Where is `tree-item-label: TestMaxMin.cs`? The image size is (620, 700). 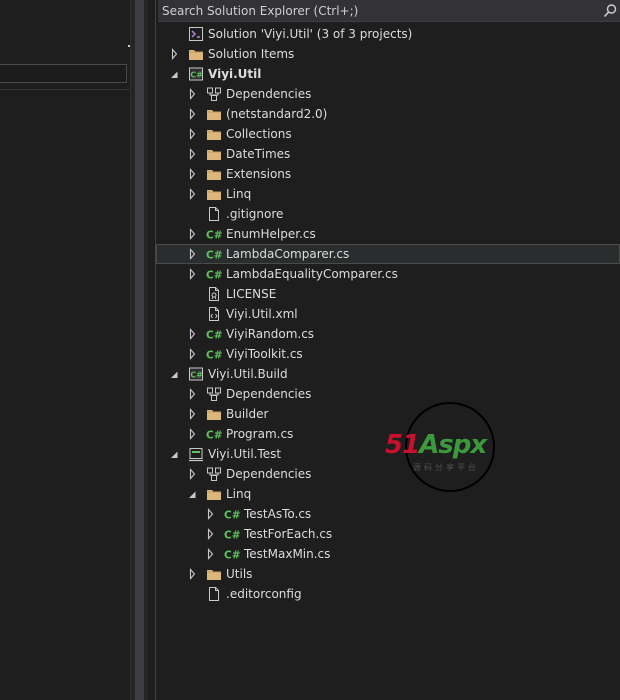
tree-item-label: TestMaxMin.cs is located at coordinates (287, 554).